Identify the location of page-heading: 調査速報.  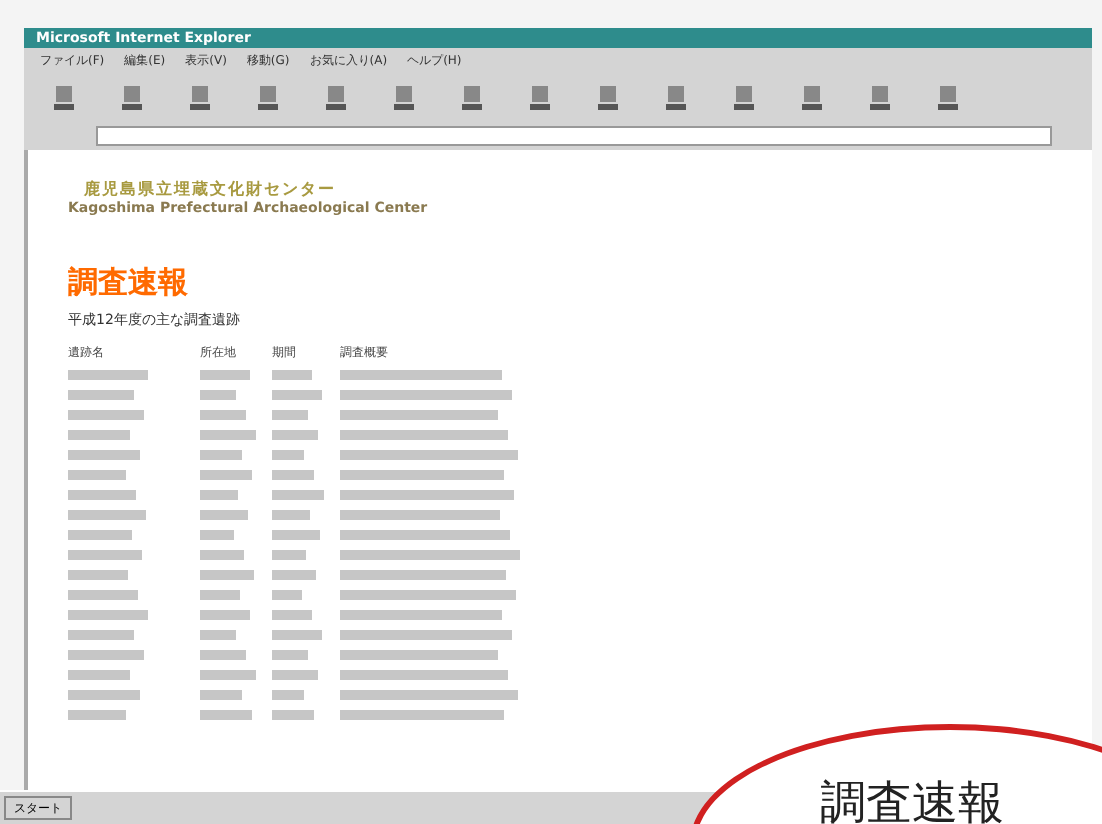
(129, 283).